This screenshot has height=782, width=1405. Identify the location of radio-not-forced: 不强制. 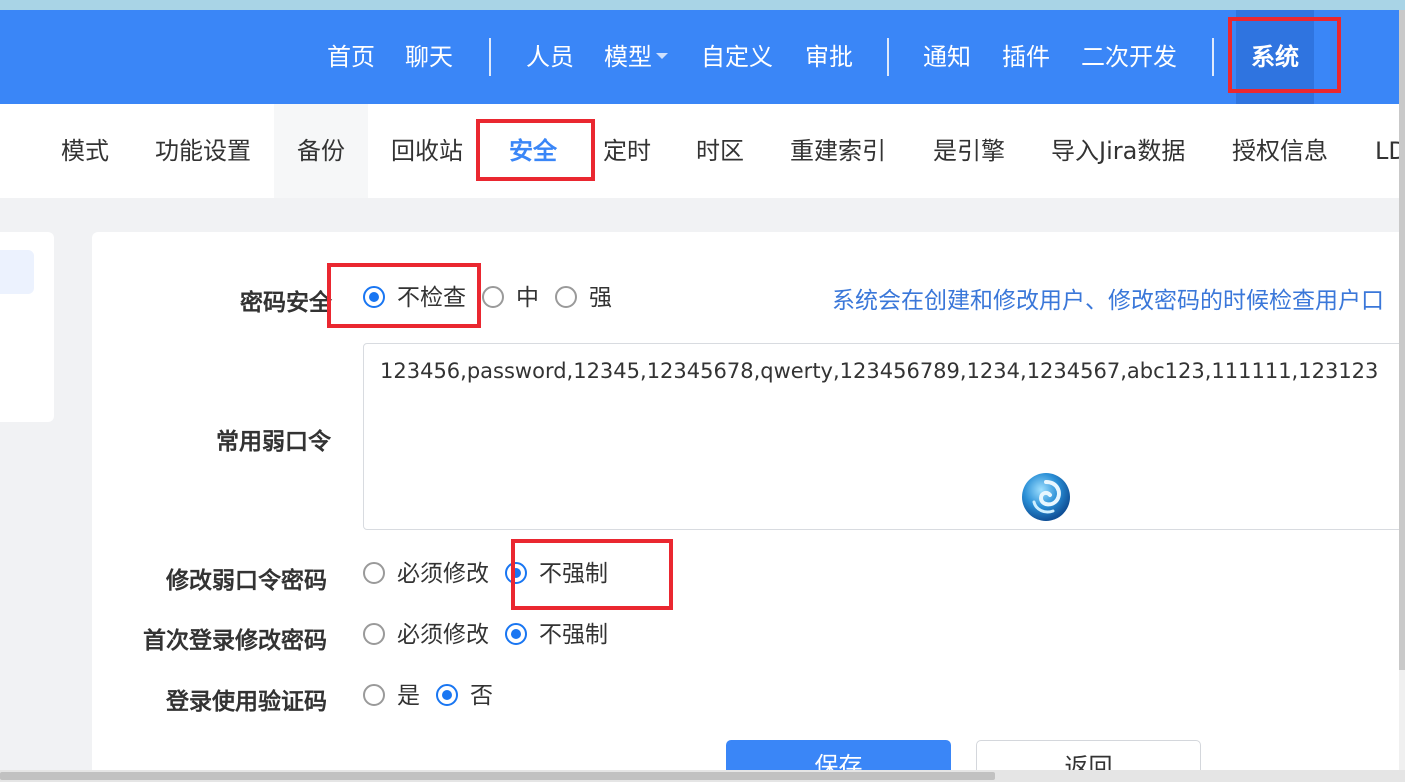
(556, 635).